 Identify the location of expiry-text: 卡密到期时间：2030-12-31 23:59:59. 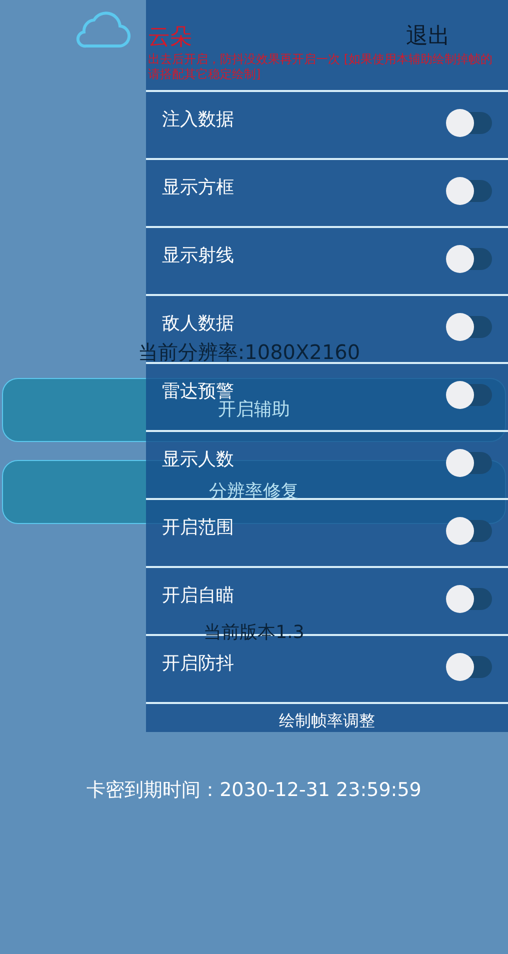
(254, 790).